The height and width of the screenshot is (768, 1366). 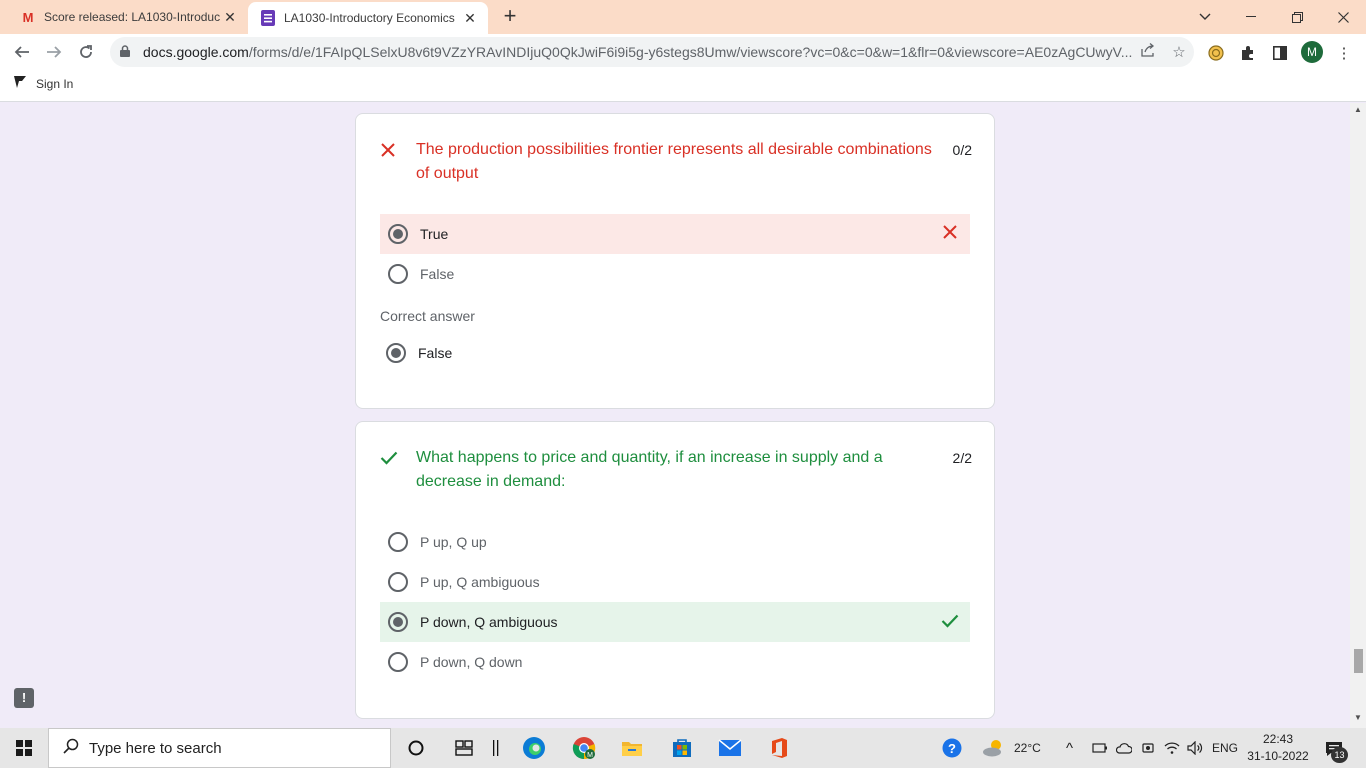 What do you see at coordinates (994, 748) in the screenshot?
I see `weather-icon` at bounding box center [994, 748].